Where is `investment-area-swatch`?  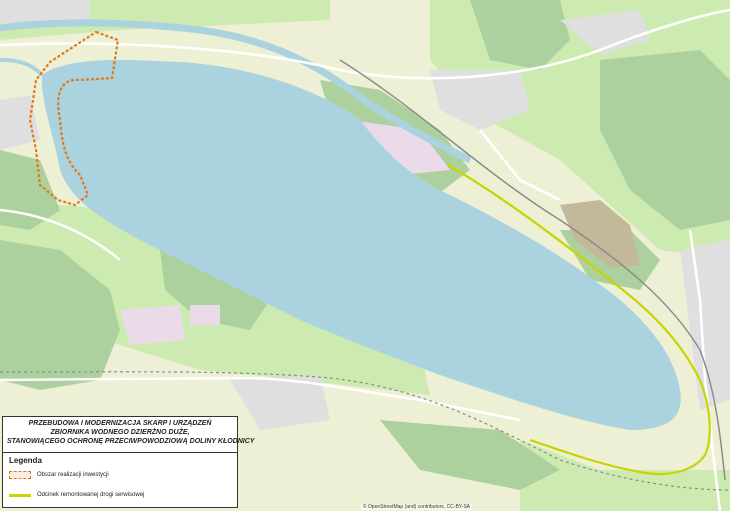 investment-area-swatch is located at coordinates (20, 475).